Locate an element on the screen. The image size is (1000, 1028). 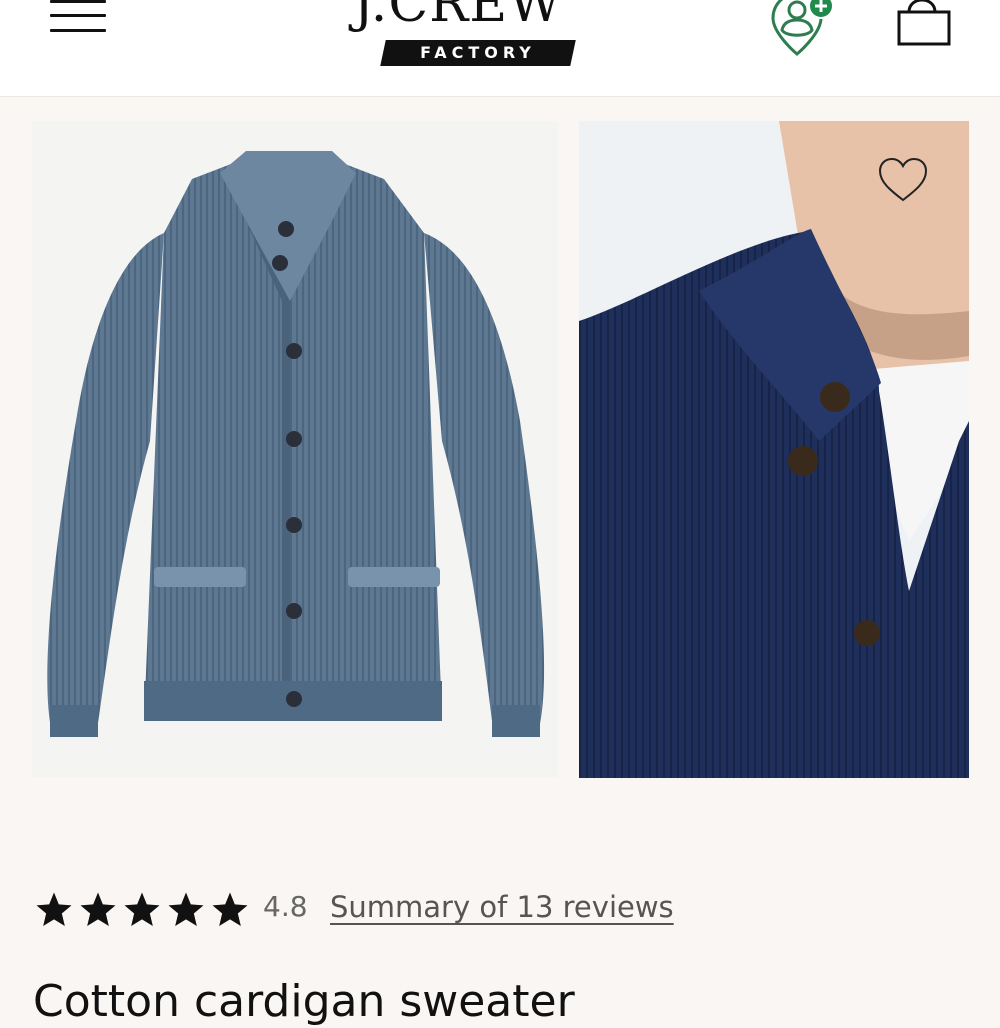
favorite-button is located at coordinates (903, 181).